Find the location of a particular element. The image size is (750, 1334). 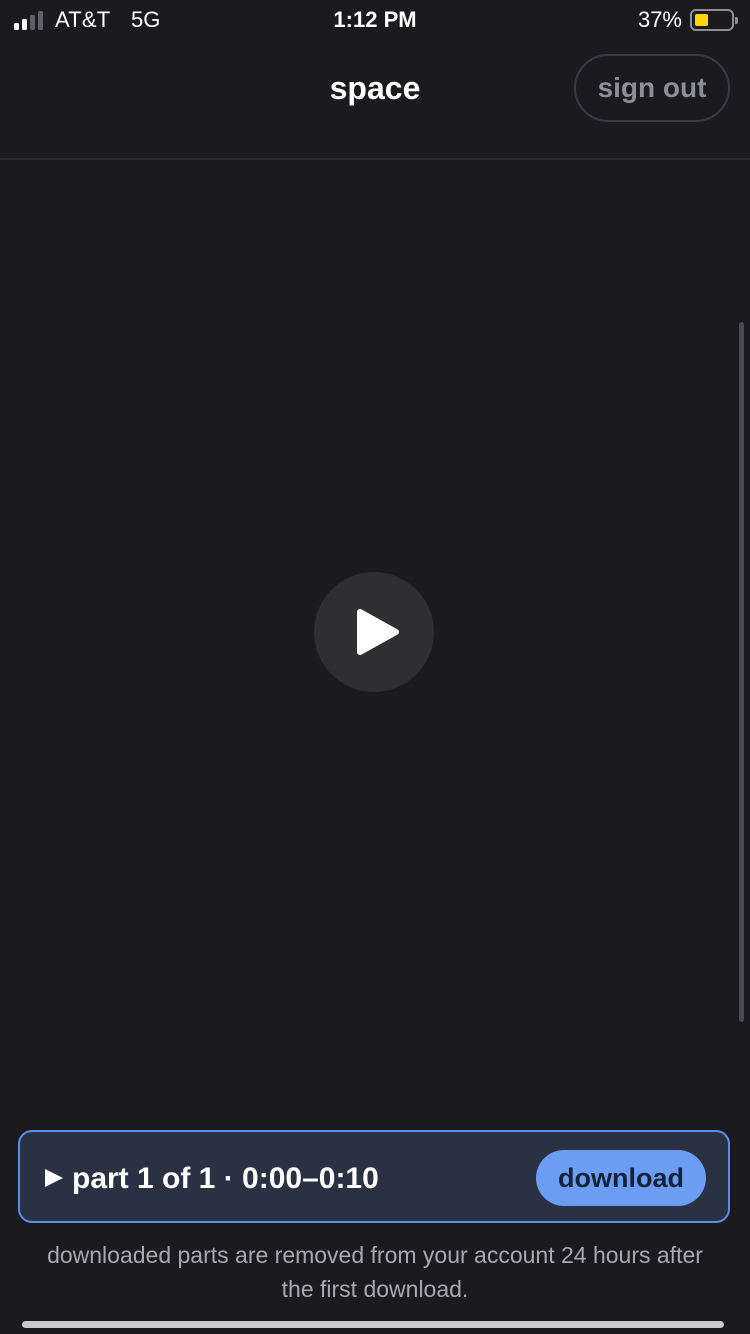

download-button: download is located at coordinates (621, 1178).